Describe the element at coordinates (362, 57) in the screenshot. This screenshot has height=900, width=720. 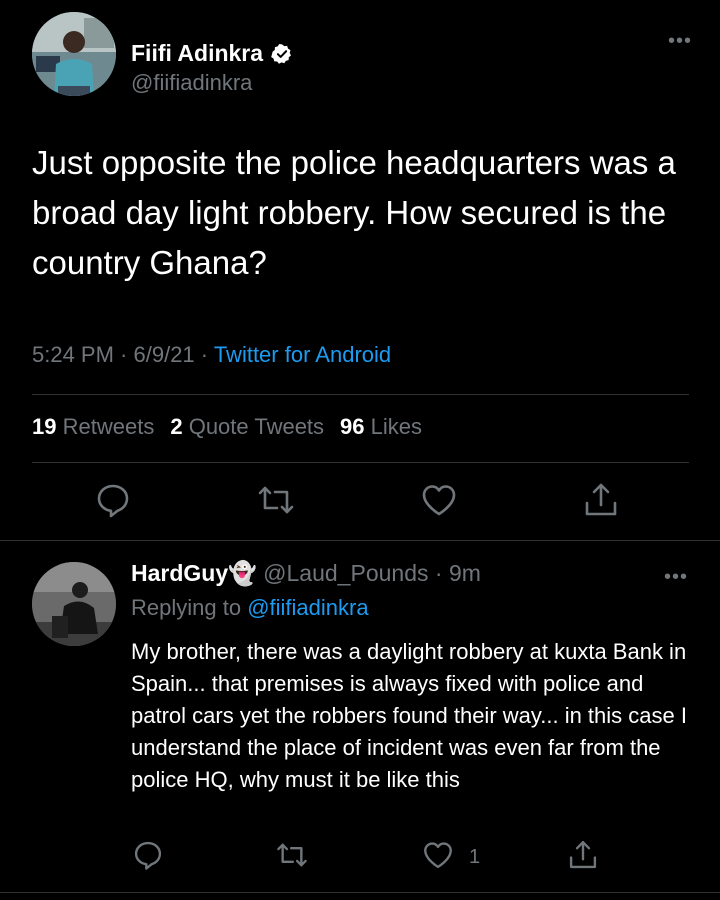
I see `tweet-header: Fiifi Adinkra @fiifiadinkra •••` at that location.